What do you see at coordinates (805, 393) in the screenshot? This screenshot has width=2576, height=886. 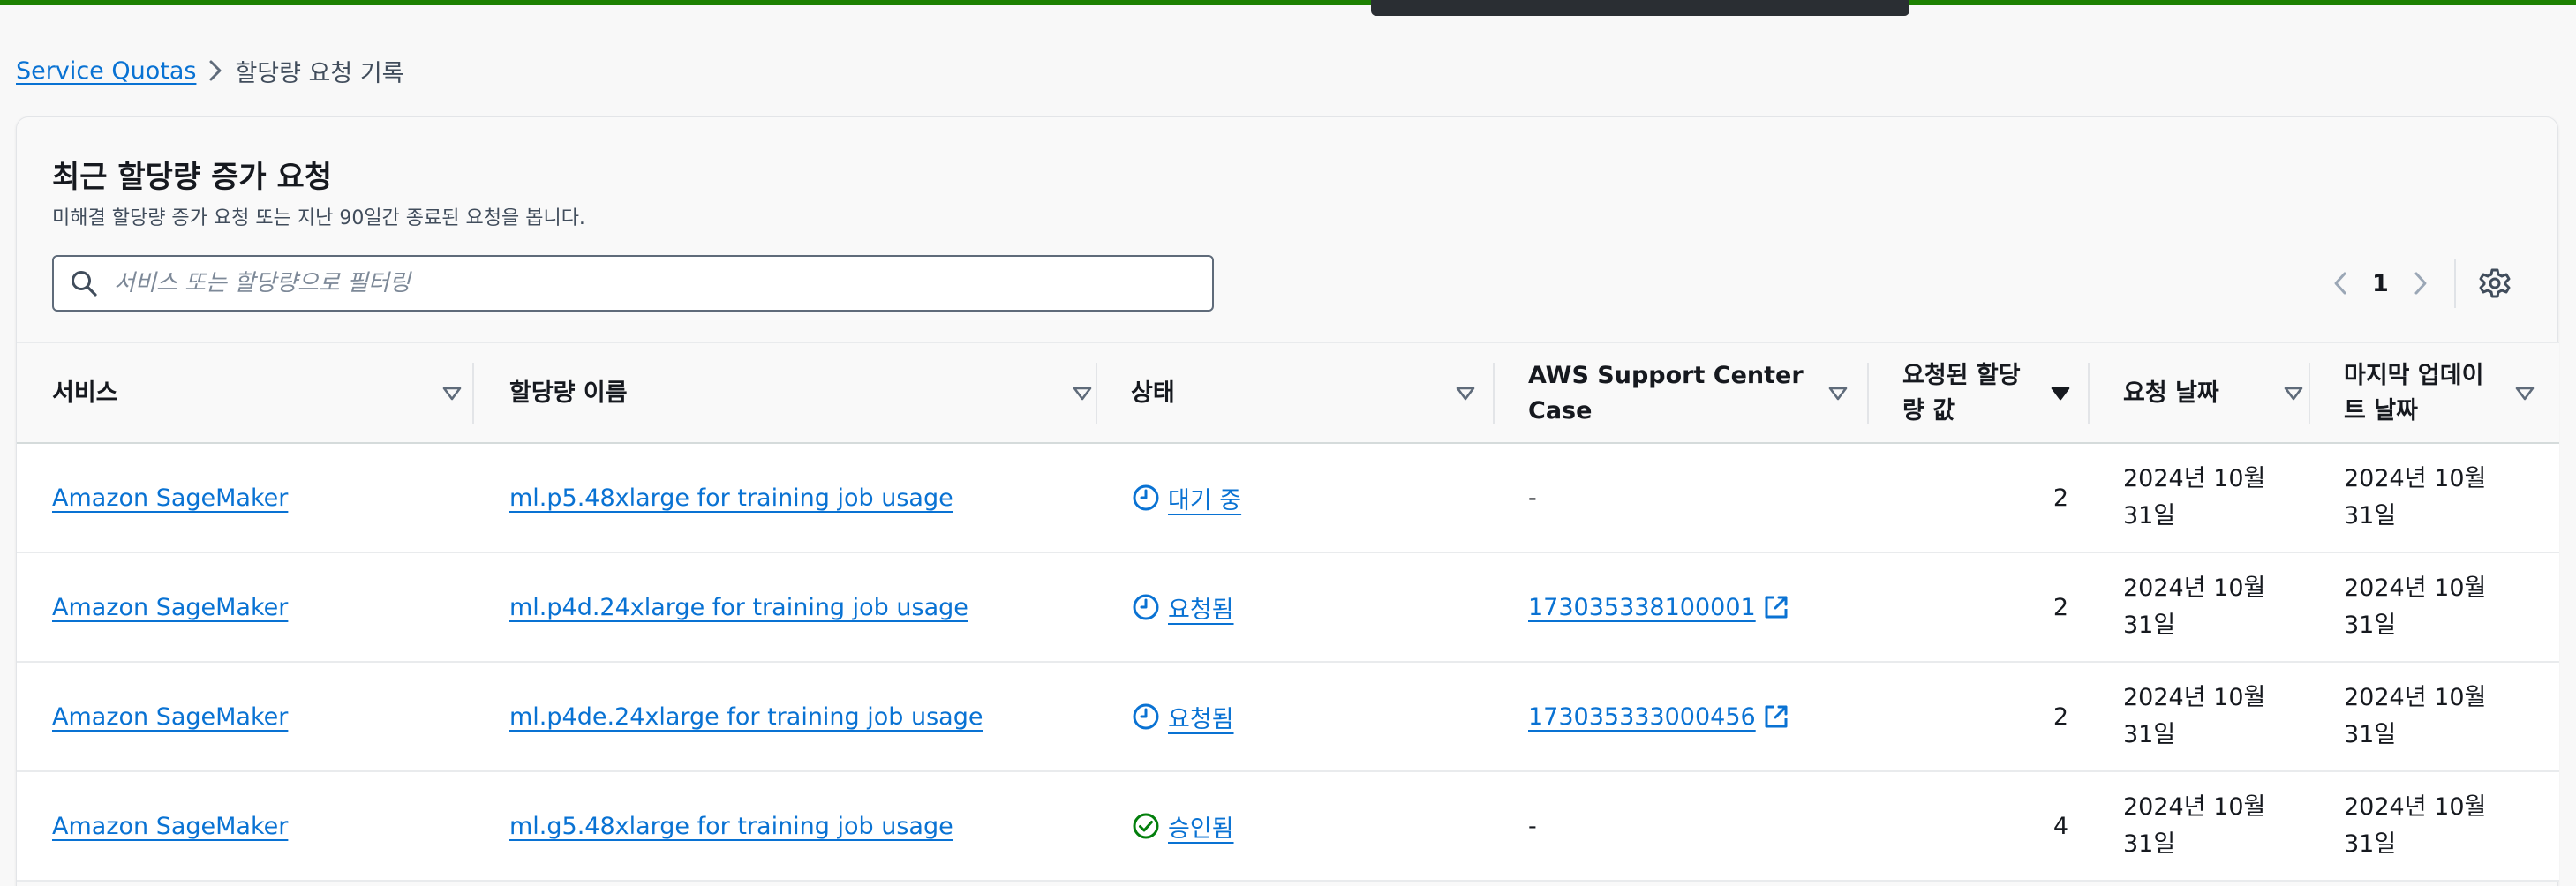 I see `column-header-quota-name: 할당량 이름` at bounding box center [805, 393].